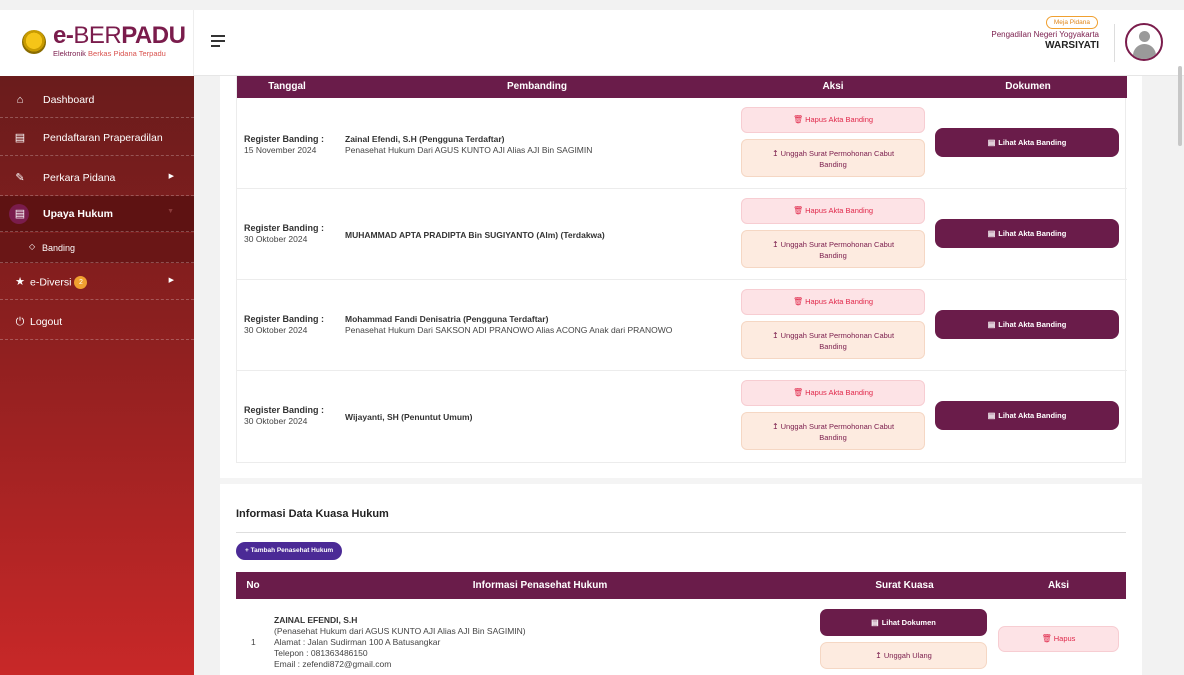 The height and width of the screenshot is (675, 1184). Describe the element at coordinates (321, 653) in the screenshot. I see `lawyer-phone: Telepon : 081363486150` at that location.